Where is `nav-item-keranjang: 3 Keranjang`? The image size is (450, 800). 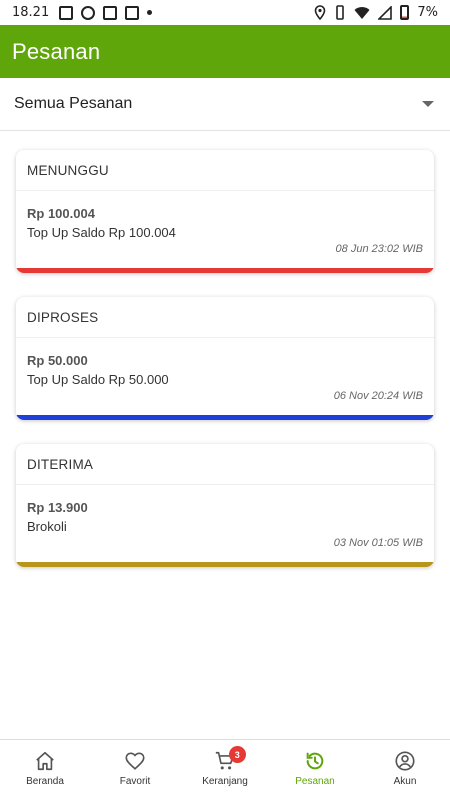 nav-item-keranjang: 3 Keranjang is located at coordinates (225, 770).